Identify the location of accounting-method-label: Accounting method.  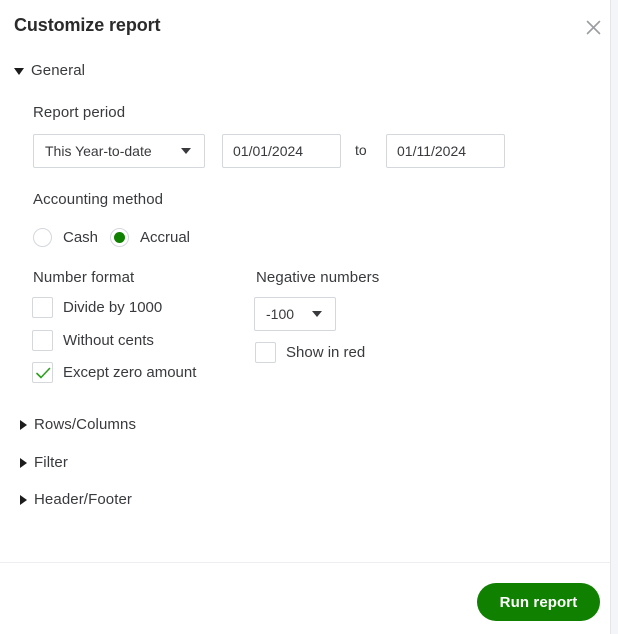
(98, 199).